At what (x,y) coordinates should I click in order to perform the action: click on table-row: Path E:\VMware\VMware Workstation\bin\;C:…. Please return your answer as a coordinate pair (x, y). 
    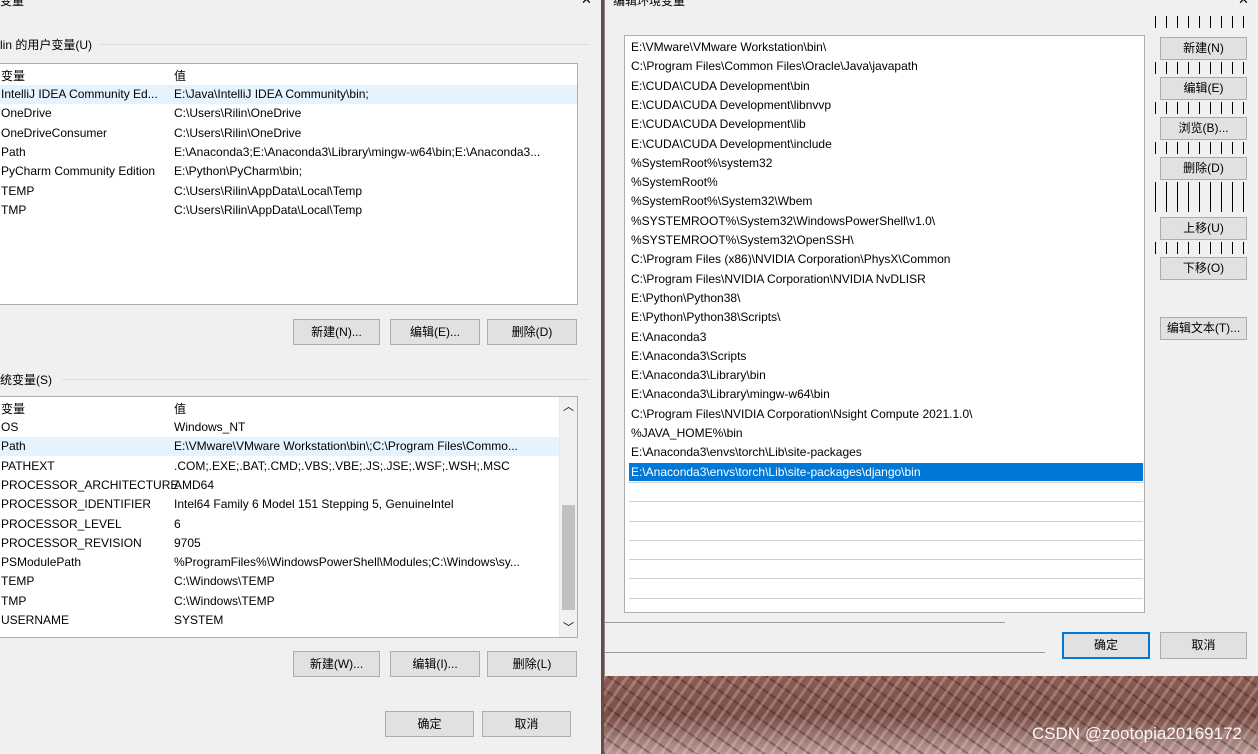
    Looking at the image, I should click on (279, 447).